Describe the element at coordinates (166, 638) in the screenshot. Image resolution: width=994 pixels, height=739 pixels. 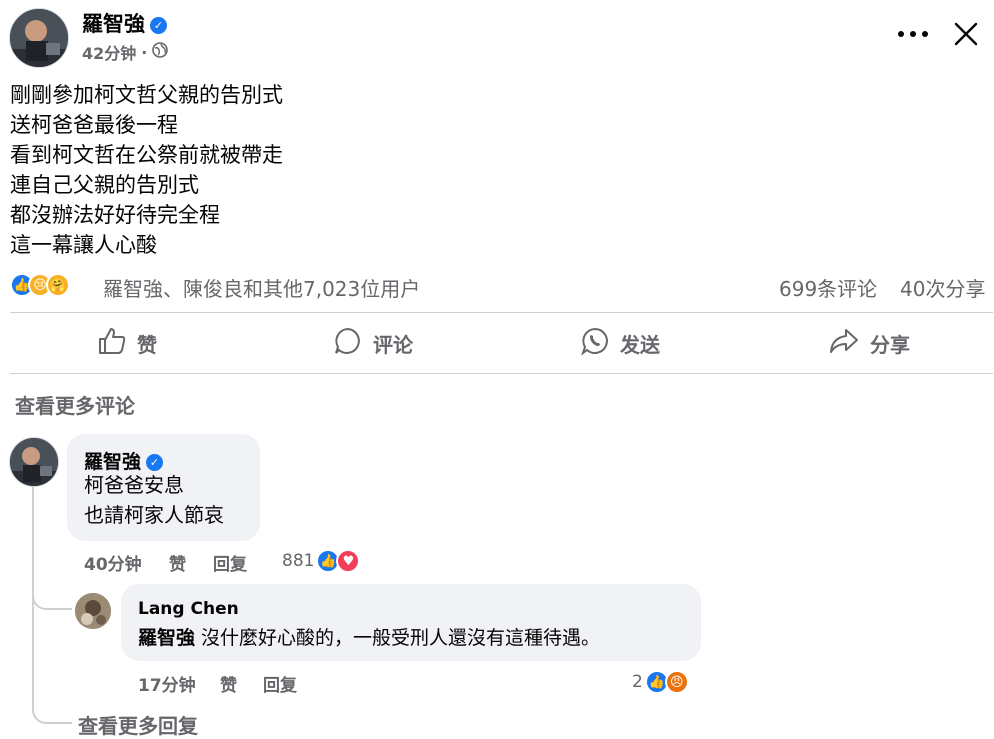
I see `reply-mention: 羅智強` at that location.